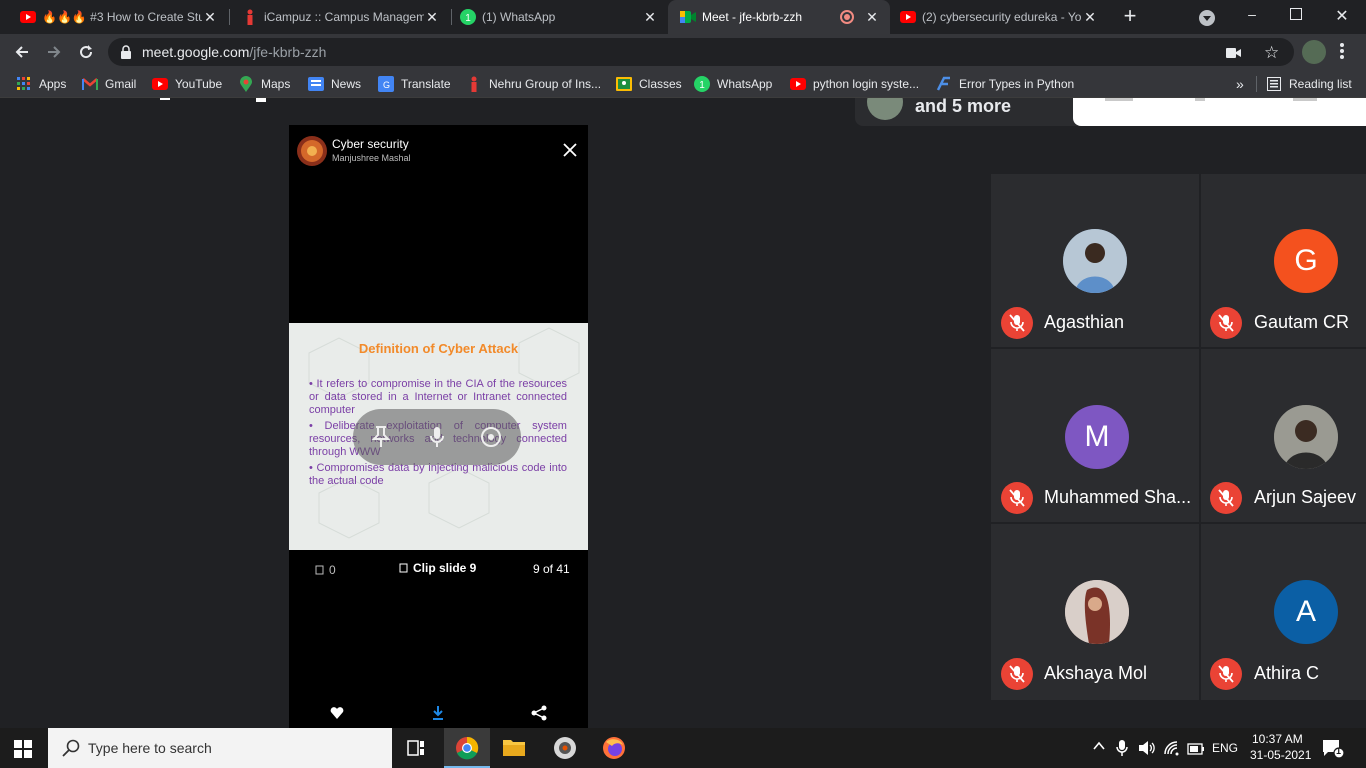 Image resolution: width=1366 pixels, height=768 pixels. What do you see at coordinates (264, 84) in the screenshot?
I see `bookmark-maps: Maps` at bounding box center [264, 84].